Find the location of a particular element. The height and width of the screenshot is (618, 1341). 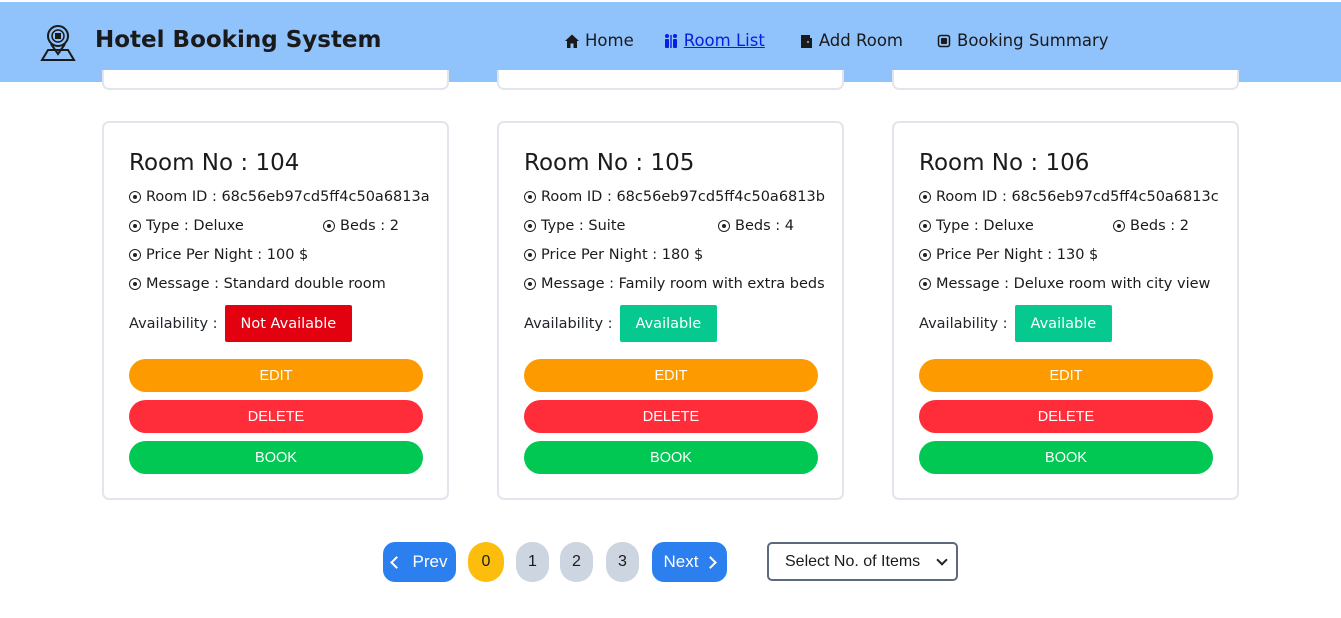

nav-add-room-label: Add Room is located at coordinates (860, 40).